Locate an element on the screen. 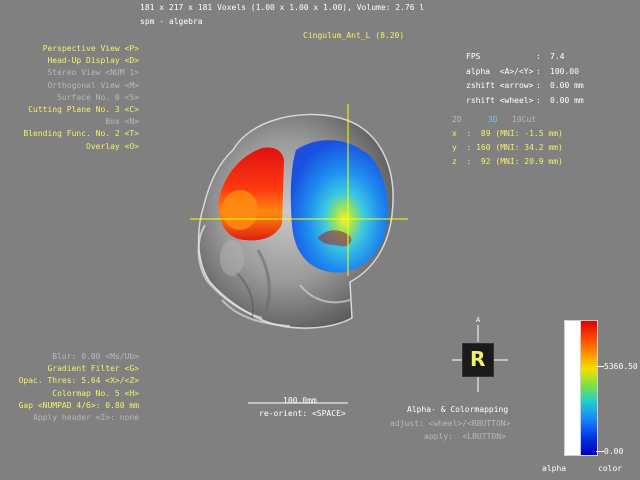 Image resolution: width=640 pixels, height=480 pixels. svg-text: A is located at coordinates (478, 320).